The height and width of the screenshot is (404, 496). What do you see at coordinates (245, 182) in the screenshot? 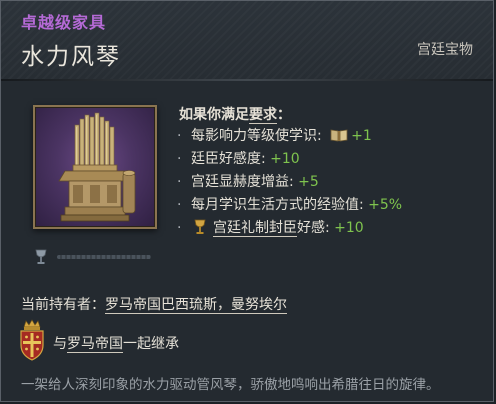
I see `modifier-label: 宫廷显赫度增益:` at bounding box center [245, 182].